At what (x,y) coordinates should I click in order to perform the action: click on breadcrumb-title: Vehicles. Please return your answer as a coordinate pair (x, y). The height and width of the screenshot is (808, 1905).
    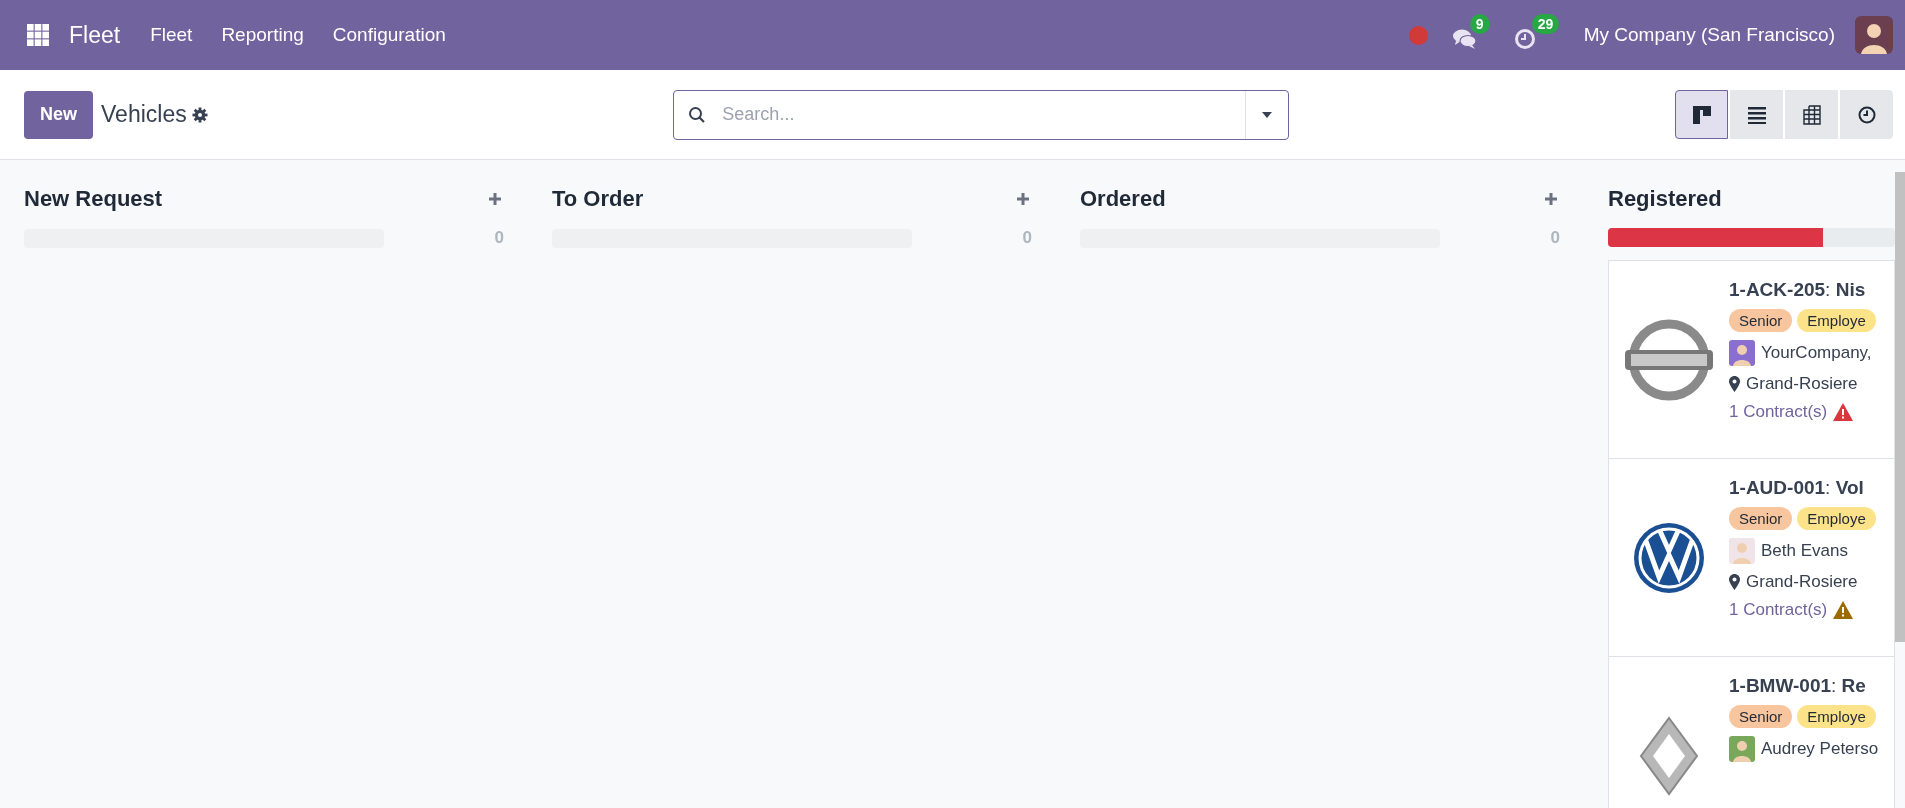
    Looking at the image, I should click on (144, 114).